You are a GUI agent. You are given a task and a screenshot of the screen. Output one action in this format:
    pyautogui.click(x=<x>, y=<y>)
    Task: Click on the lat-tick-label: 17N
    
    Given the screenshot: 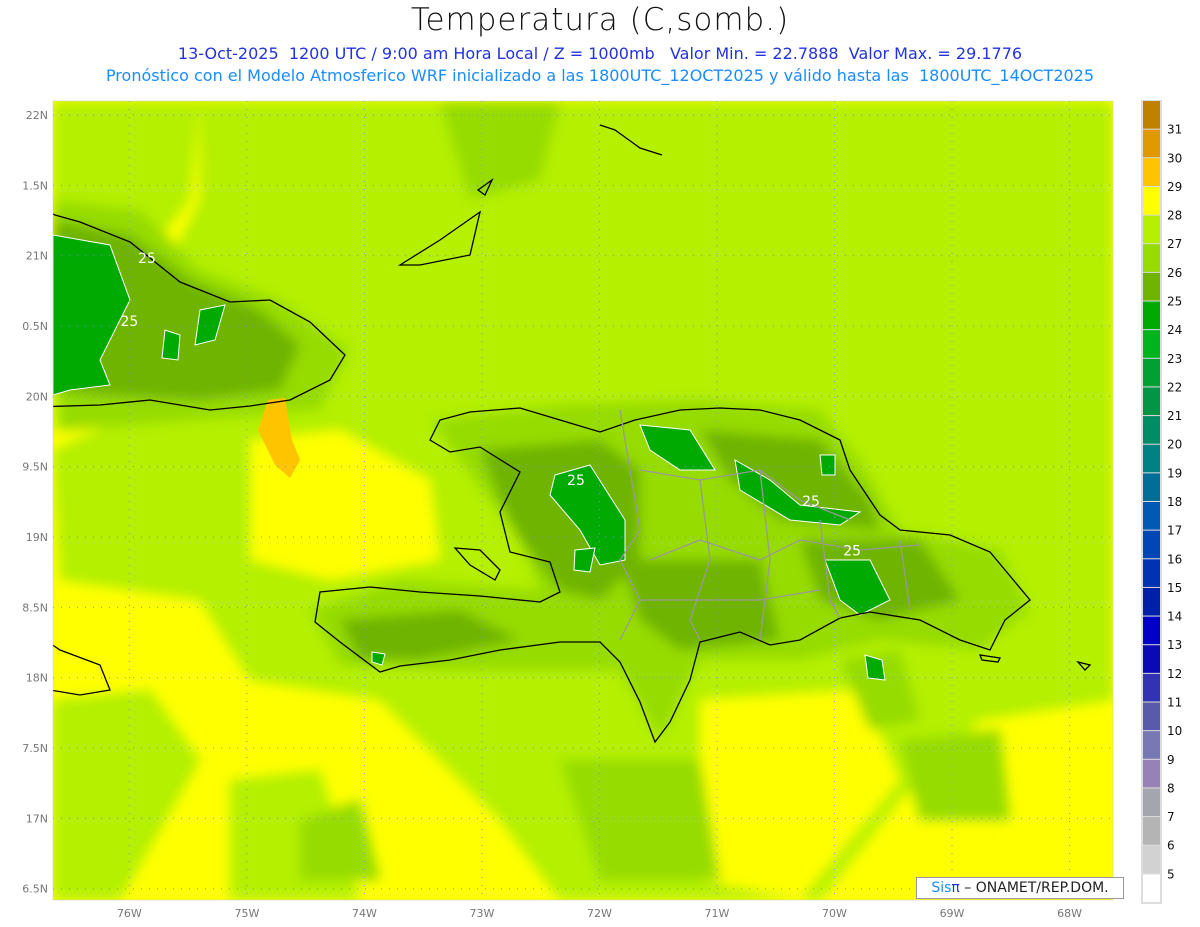 What is the action you would take?
    pyautogui.click(x=37, y=818)
    